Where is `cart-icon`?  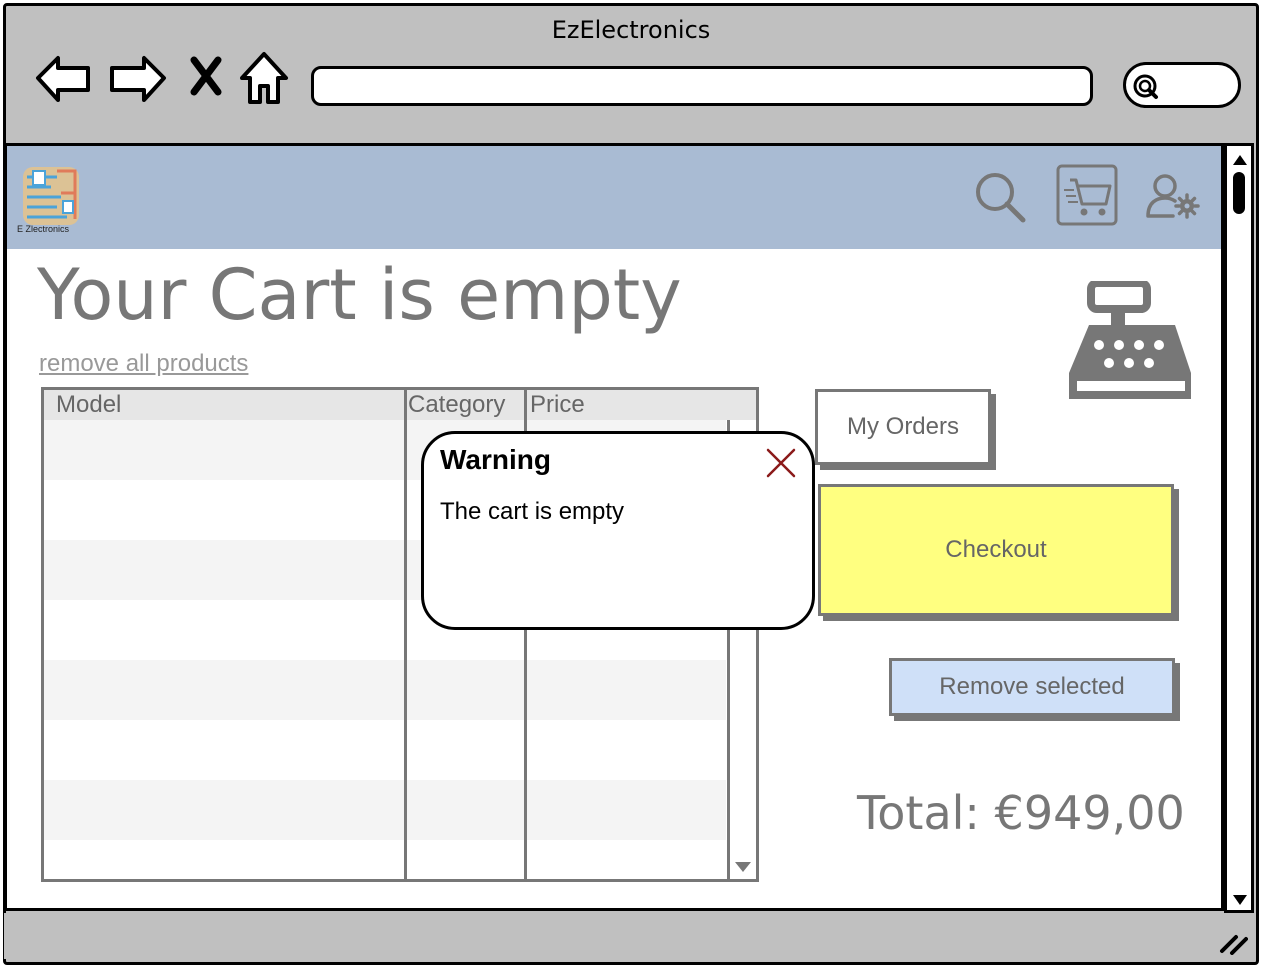
cart-icon is located at coordinates (1088, 196).